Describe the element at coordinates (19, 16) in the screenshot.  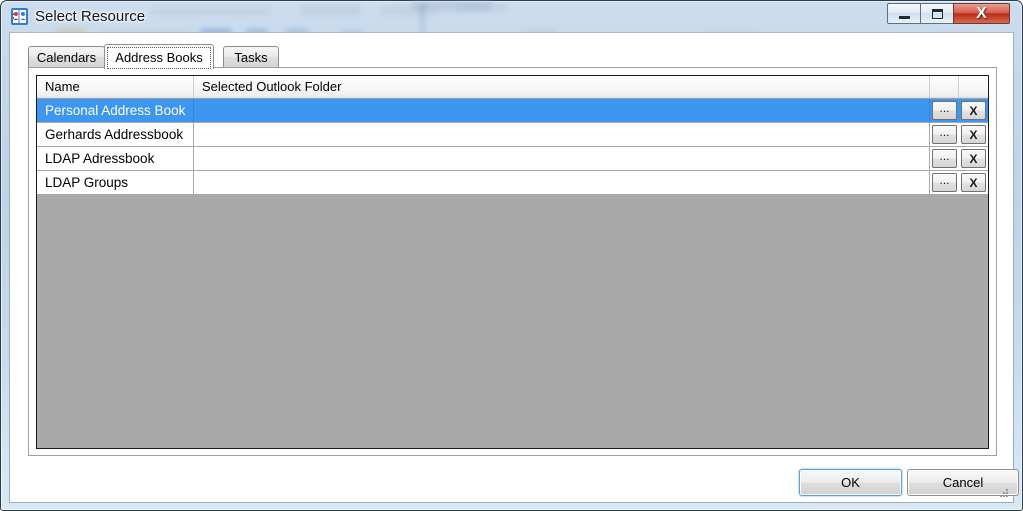
I see `address-book-icon` at that location.